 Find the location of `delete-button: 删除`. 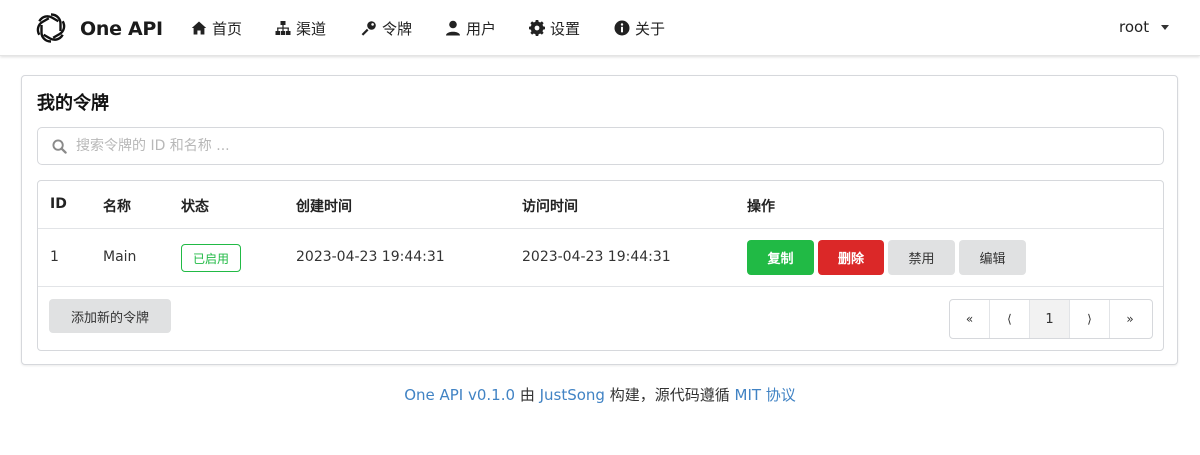

delete-button: 删除 is located at coordinates (851, 257).